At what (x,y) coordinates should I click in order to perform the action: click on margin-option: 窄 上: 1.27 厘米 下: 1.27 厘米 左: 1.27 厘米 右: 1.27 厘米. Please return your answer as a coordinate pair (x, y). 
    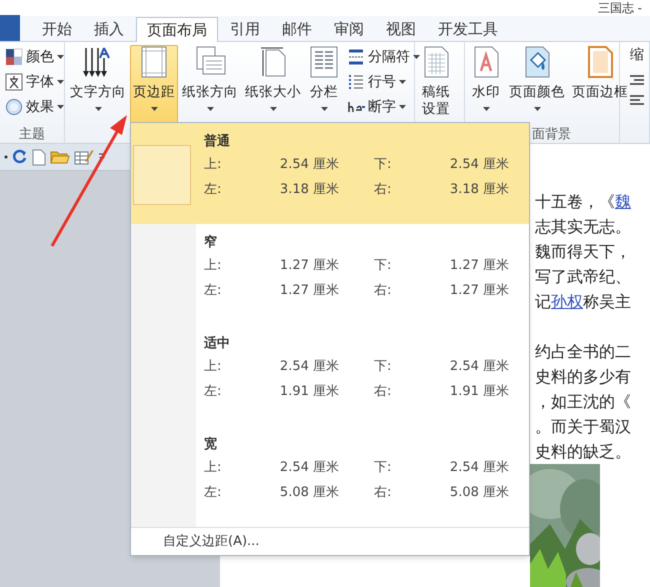
    Looking at the image, I should click on (330, 274).